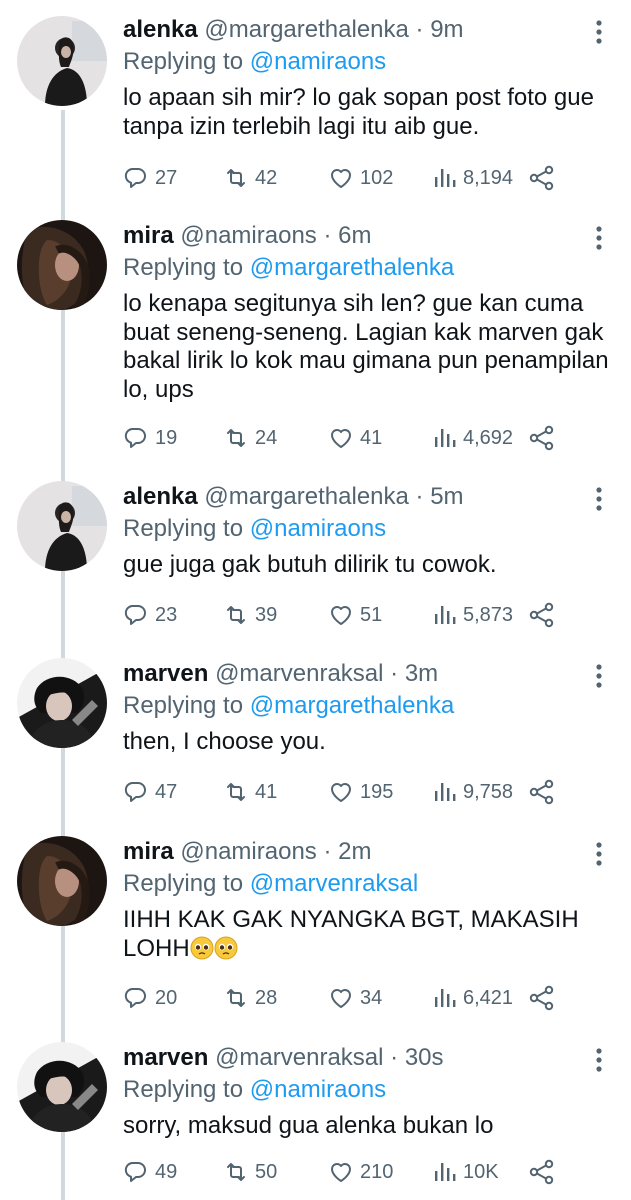  What do you see at coordinates (421, 673) in the screenshot?
I see `timestamp: 3m` at bounding box center [421, 673].